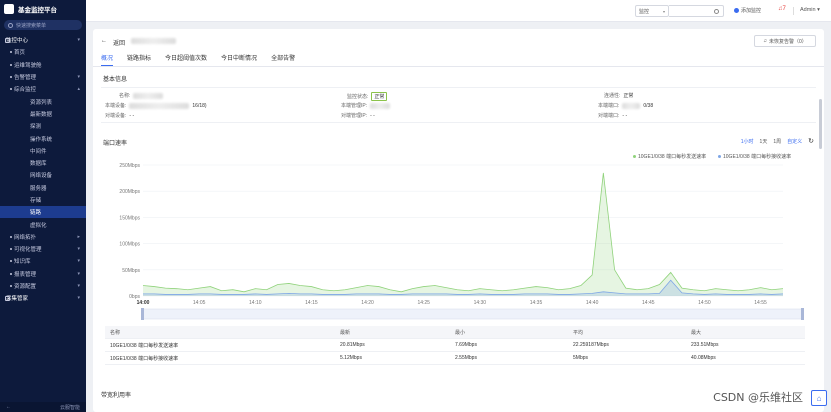  Describe the element at coordinates (652, 11) in the screenshot. I see `search-scope-select: 监控 ▾` at that location.